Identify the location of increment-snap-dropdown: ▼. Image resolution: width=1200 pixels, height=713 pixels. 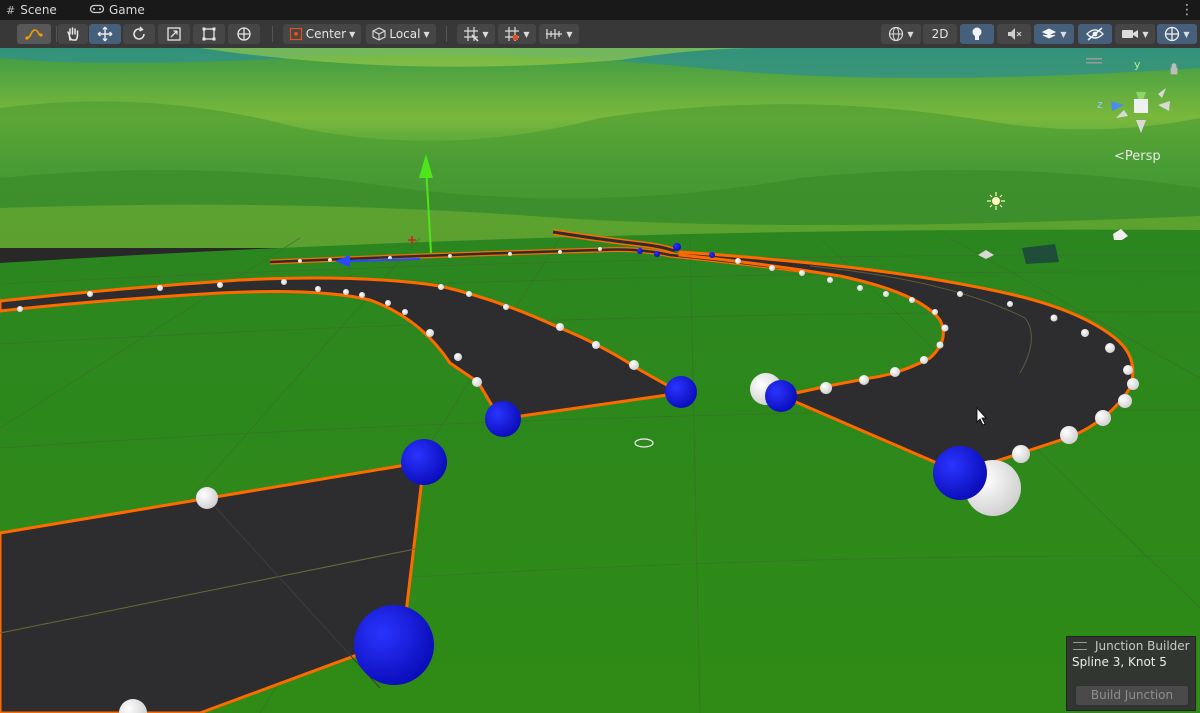
(559, 34).